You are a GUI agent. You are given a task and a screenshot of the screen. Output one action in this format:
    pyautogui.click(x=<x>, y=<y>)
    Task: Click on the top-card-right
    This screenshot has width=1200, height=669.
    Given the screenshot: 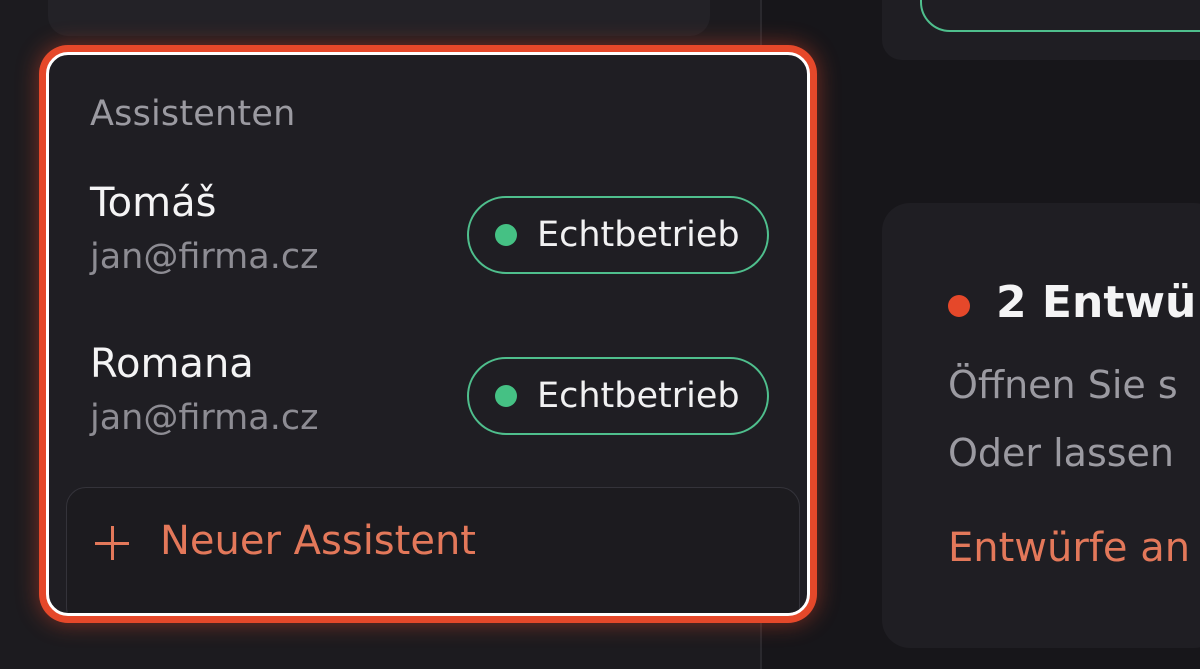 What is the action you would take?
    pyautogui.click(x=1041, y=30)
    